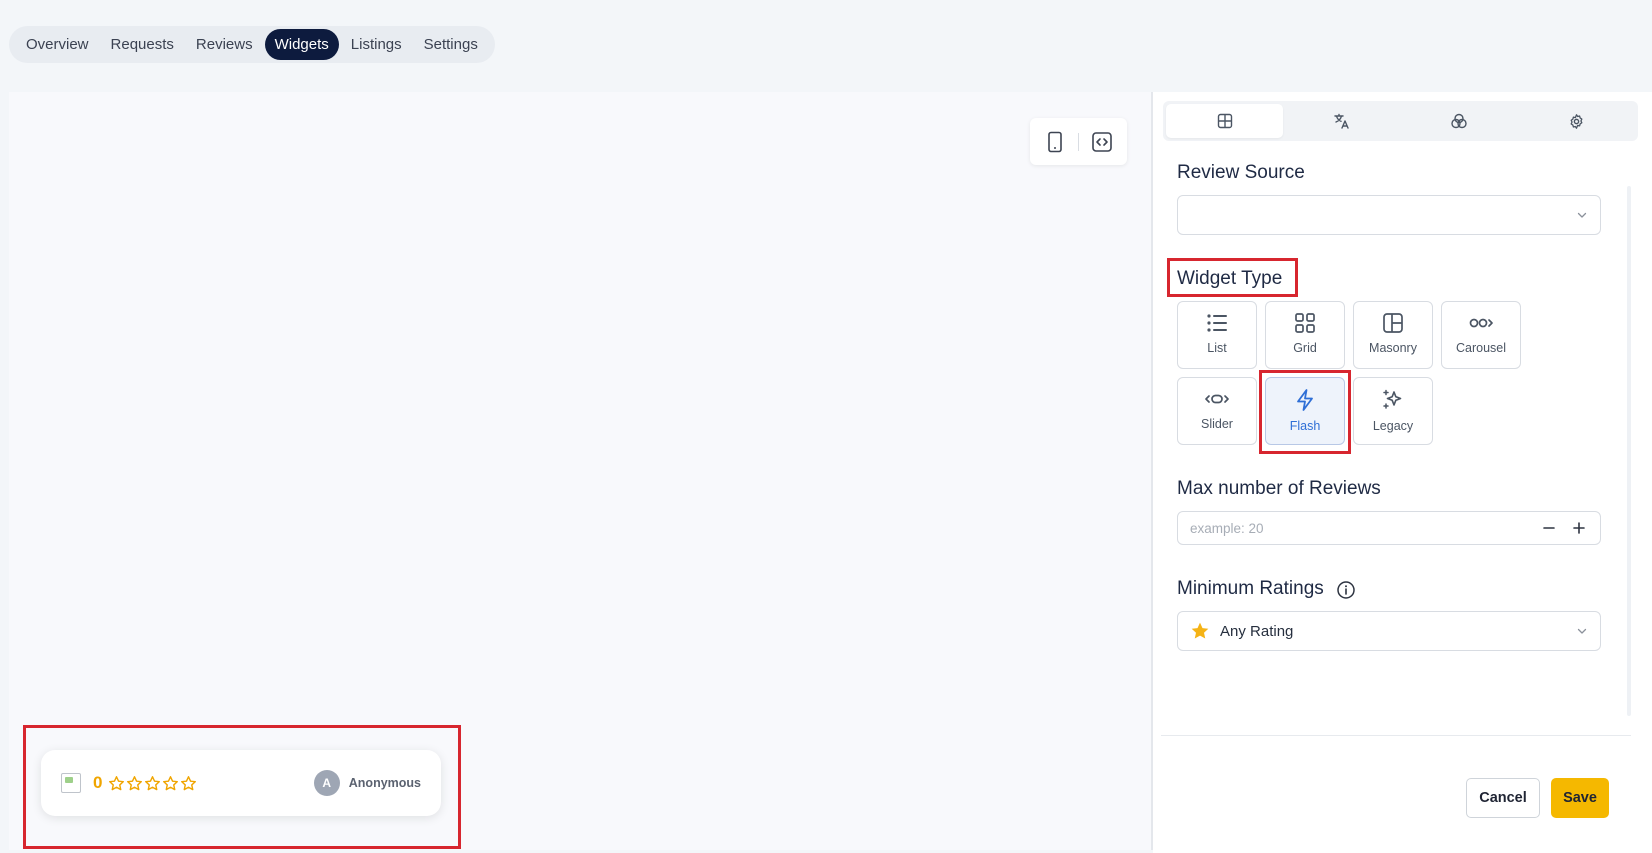  What do you see at coordinates (1389, 631) in the screenshot?
I see `minimum-ratings-select: Any Rating` at bounding box center [1389, 631].